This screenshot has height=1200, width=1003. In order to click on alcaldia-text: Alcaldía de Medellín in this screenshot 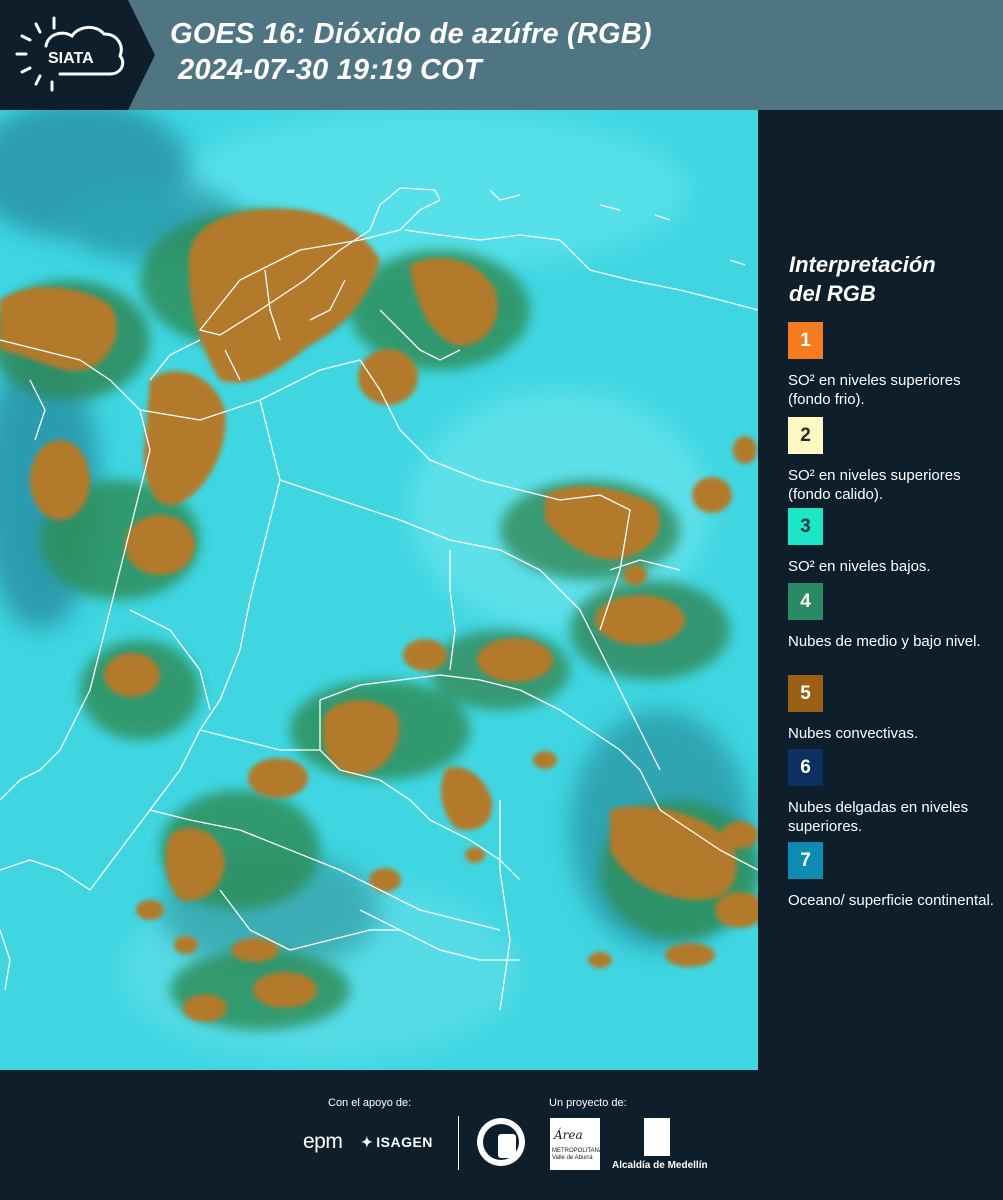, I will do `click(660, 1165)`.